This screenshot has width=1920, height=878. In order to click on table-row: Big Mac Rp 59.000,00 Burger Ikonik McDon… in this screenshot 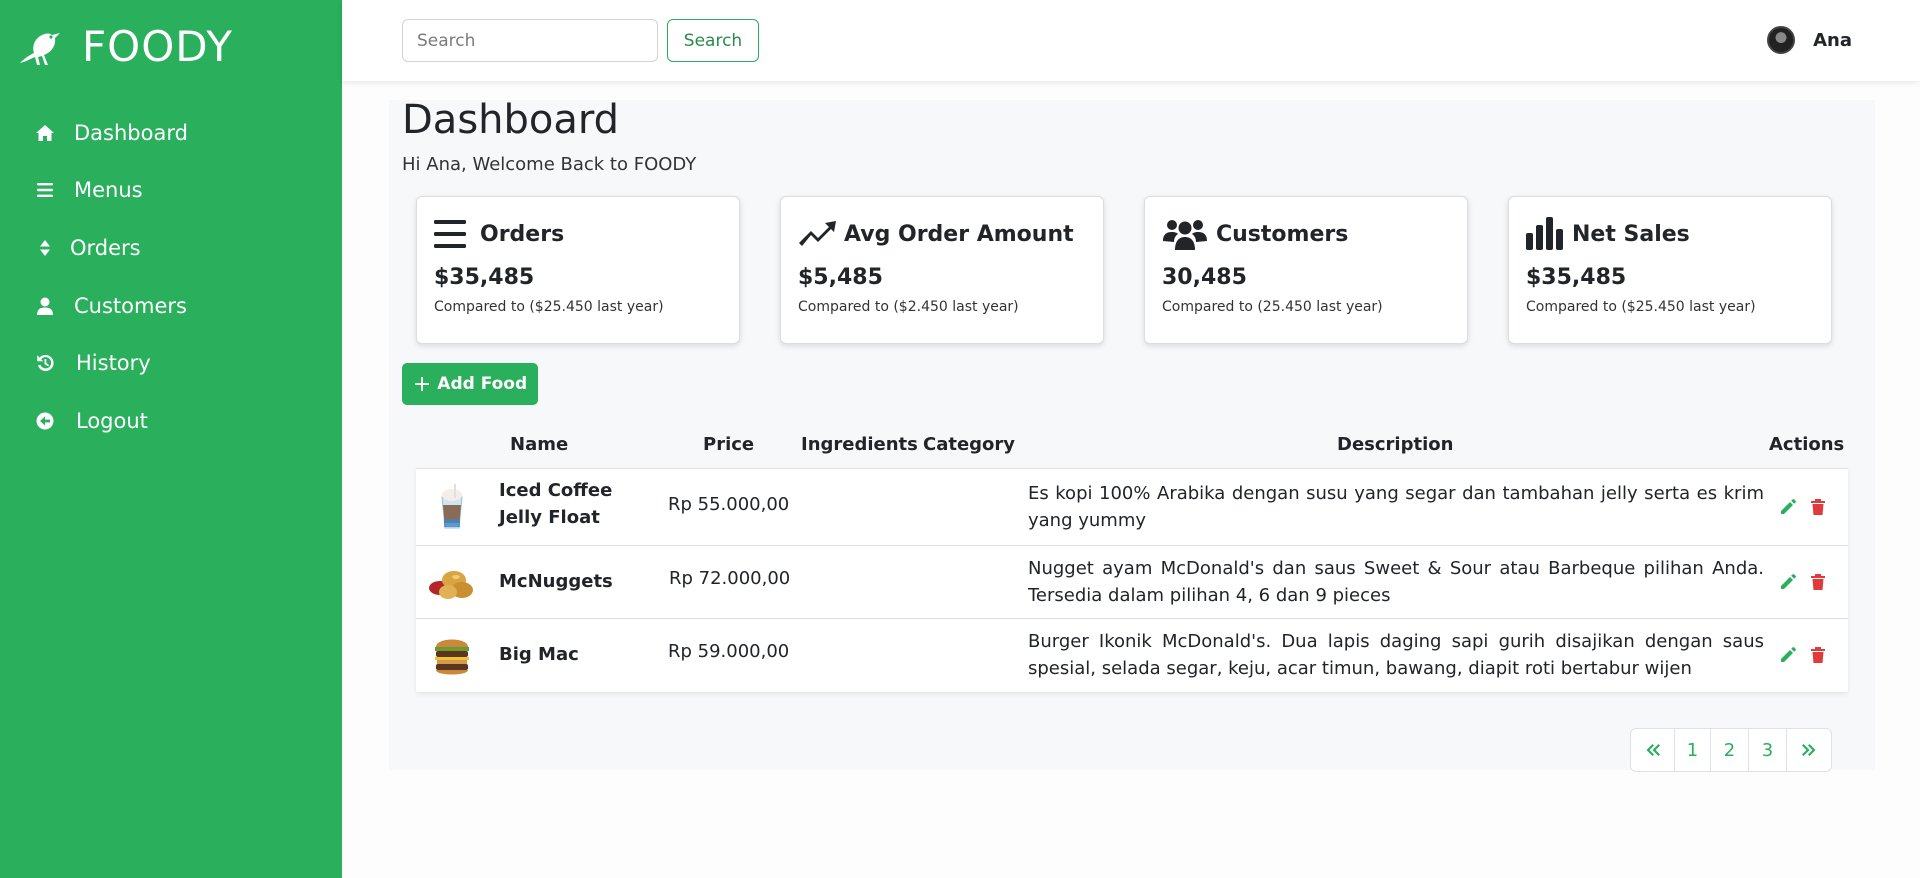, I will do `click(1132, 655)`.